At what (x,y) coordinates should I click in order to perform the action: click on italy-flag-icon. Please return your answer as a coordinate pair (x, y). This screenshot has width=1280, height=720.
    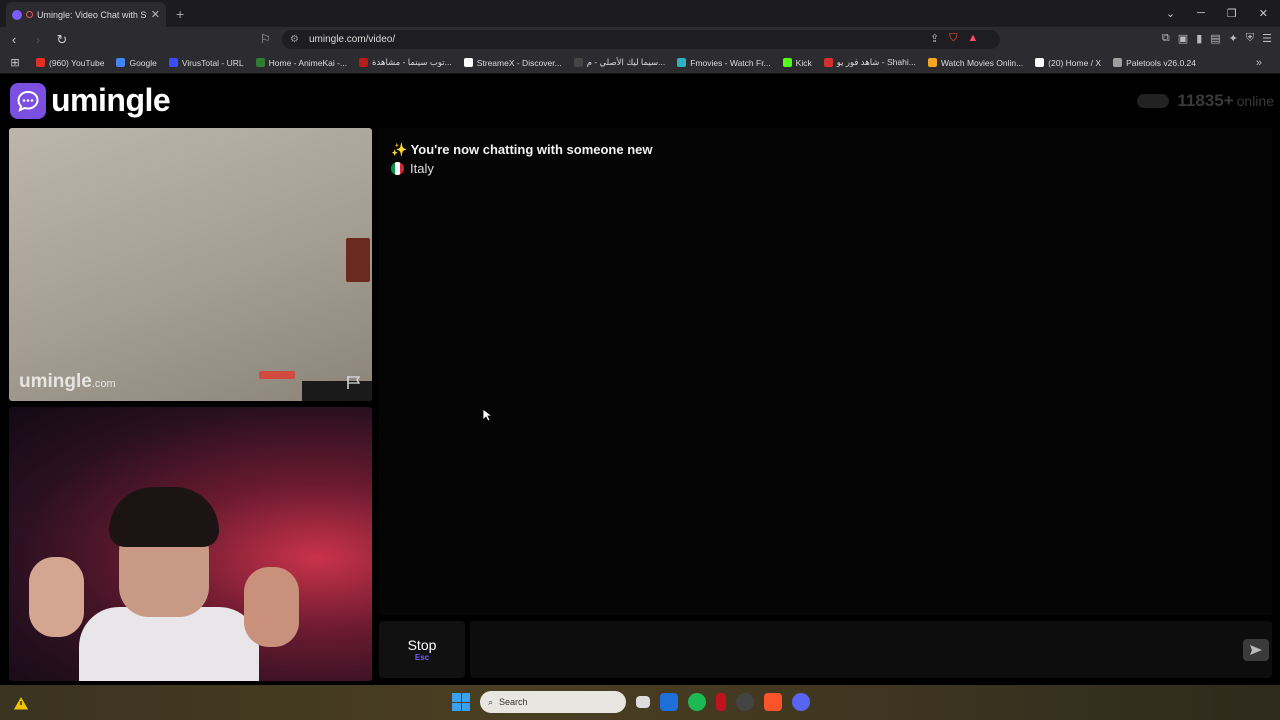
    Looking at the image, I should click on (397, 168).